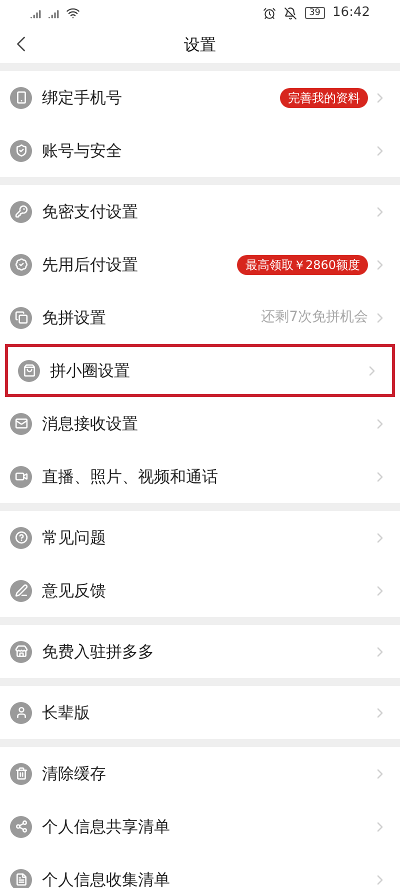 Image resolution: width=400 pixels, height=888 pixels. What do you see at coordinates (21, 591) in the screenshot?
I see `pen-icon` at bounding box center [21, 591].